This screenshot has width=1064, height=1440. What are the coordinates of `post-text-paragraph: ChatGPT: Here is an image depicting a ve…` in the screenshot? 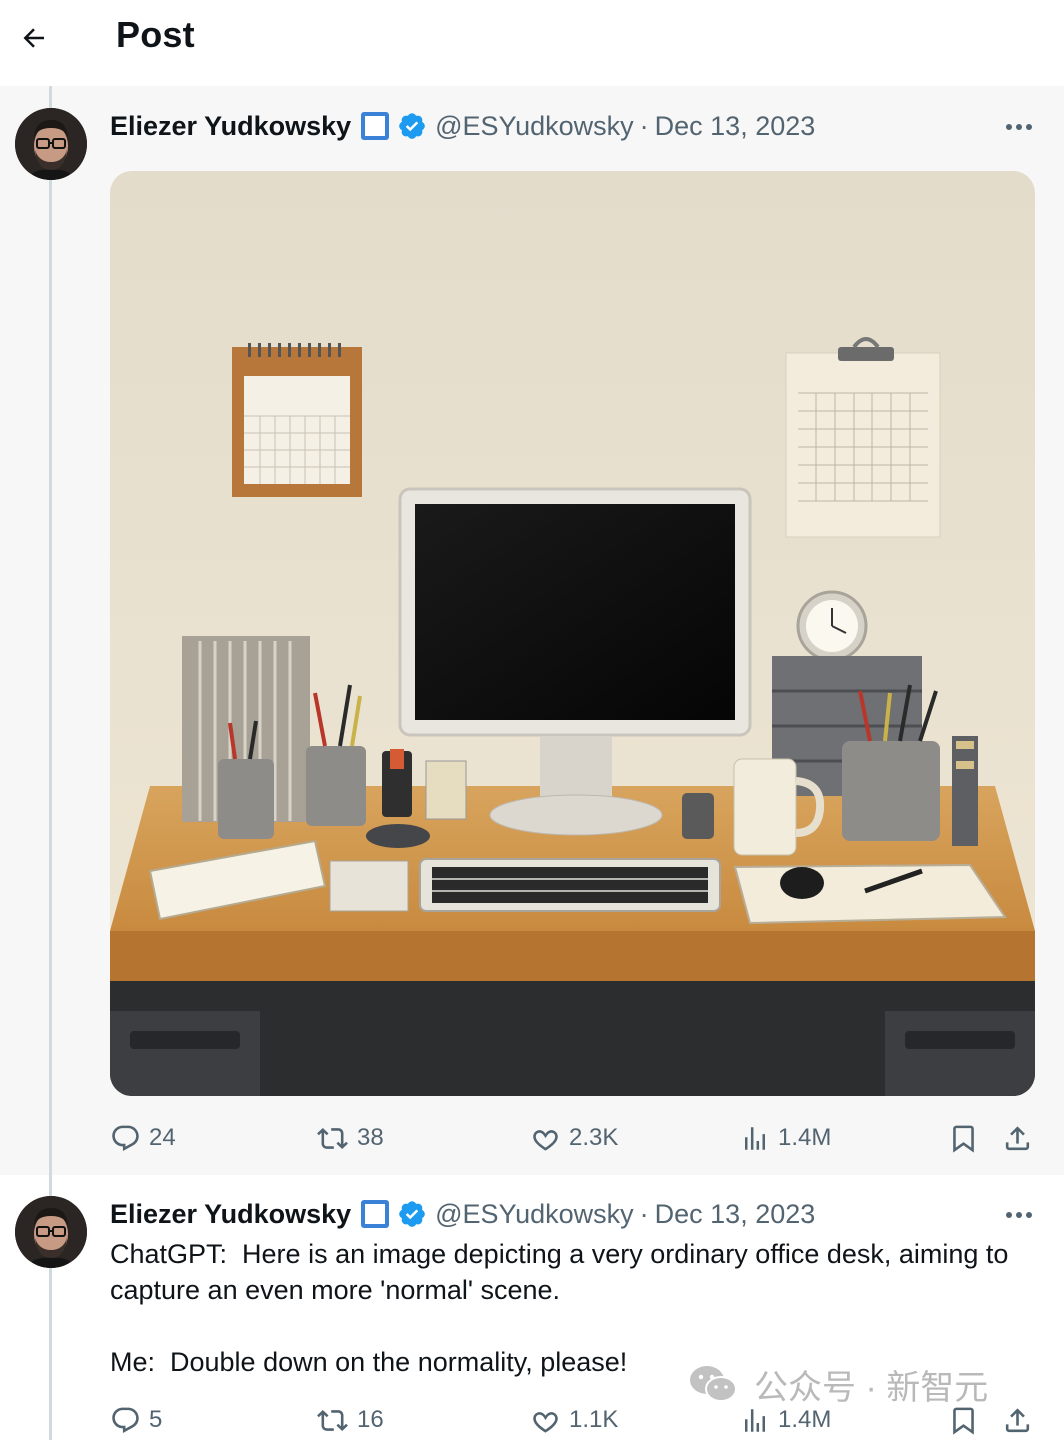 It's located at (563, 1272).